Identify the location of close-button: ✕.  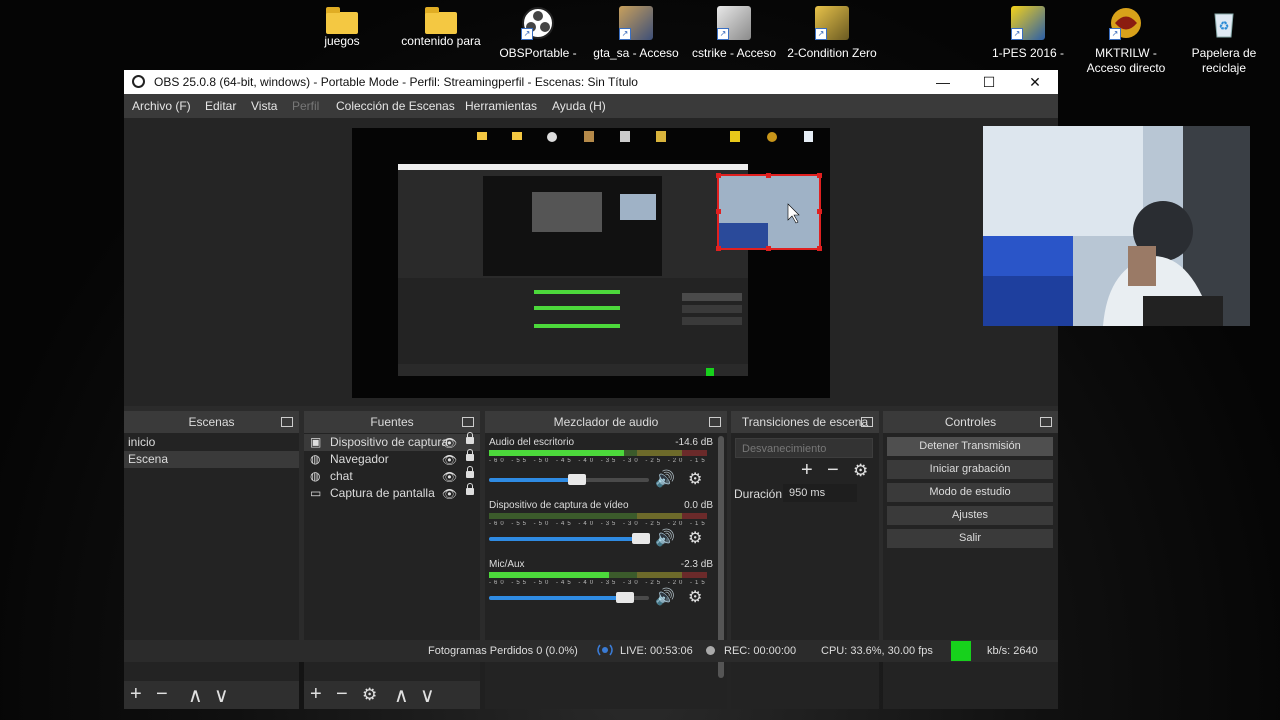
(1035, 82).